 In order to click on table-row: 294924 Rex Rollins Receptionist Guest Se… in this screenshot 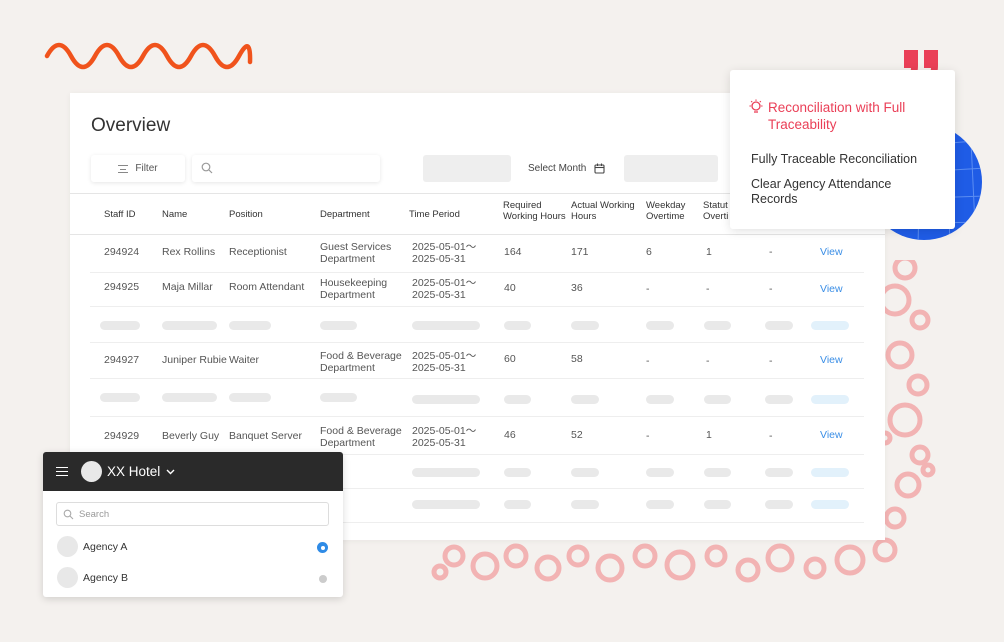, I will do `click(477, 254)`.